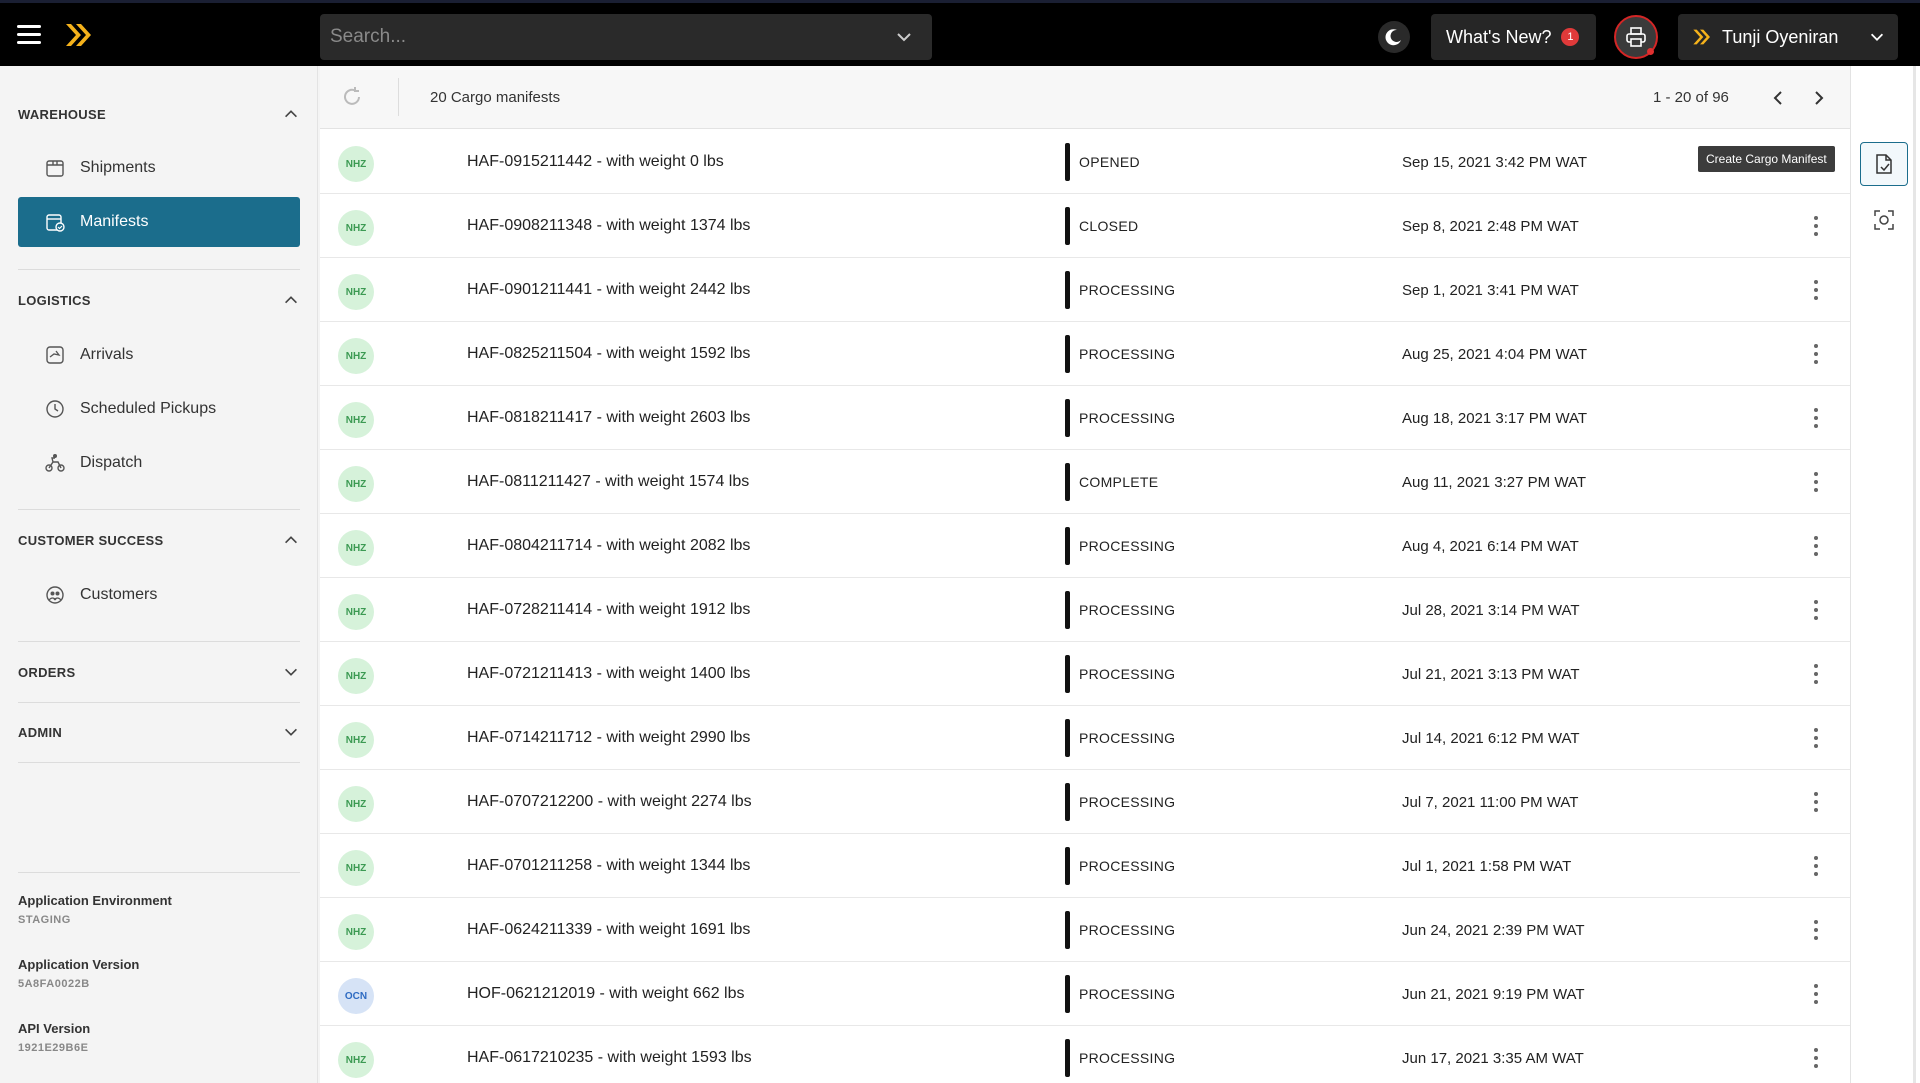 This screenshot has height=1083, width=1920. Describe the element at coordinates (1778, 98) in the screenshot. I see `chevron-left-icon` at that location.